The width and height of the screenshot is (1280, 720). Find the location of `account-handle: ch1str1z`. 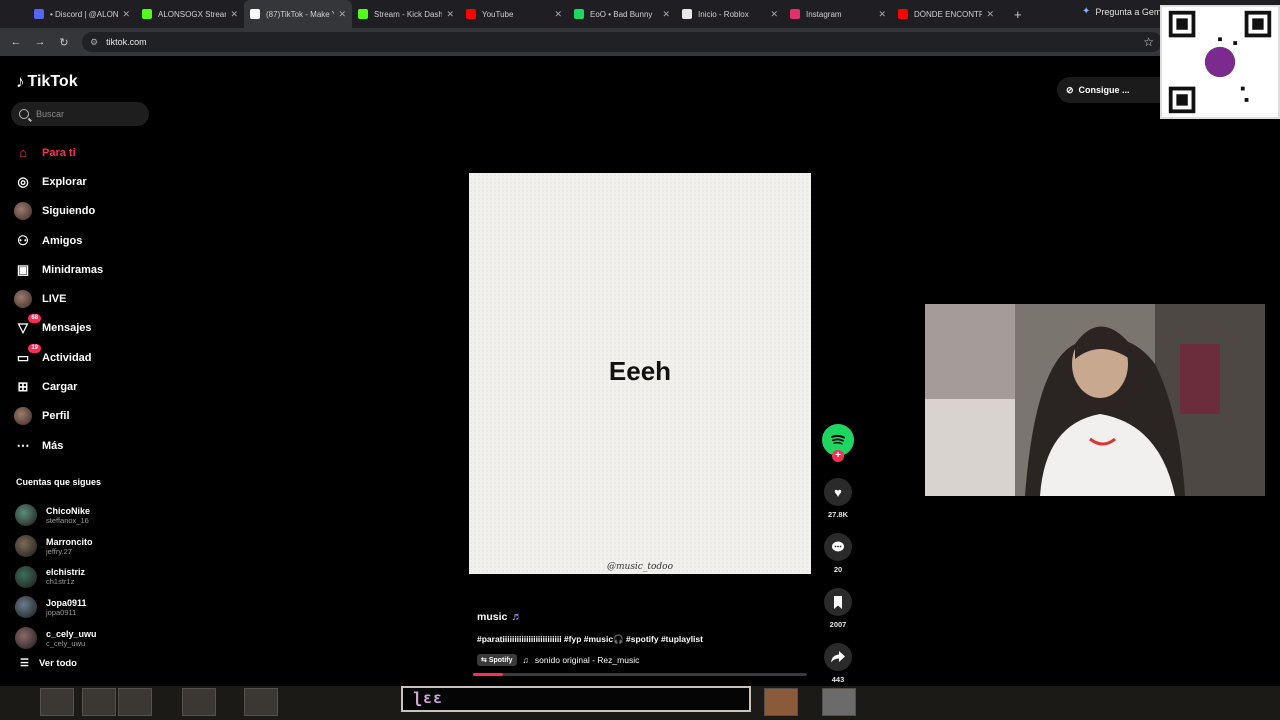

account-handle: ch1str1z is located at coordinates (60, 582).